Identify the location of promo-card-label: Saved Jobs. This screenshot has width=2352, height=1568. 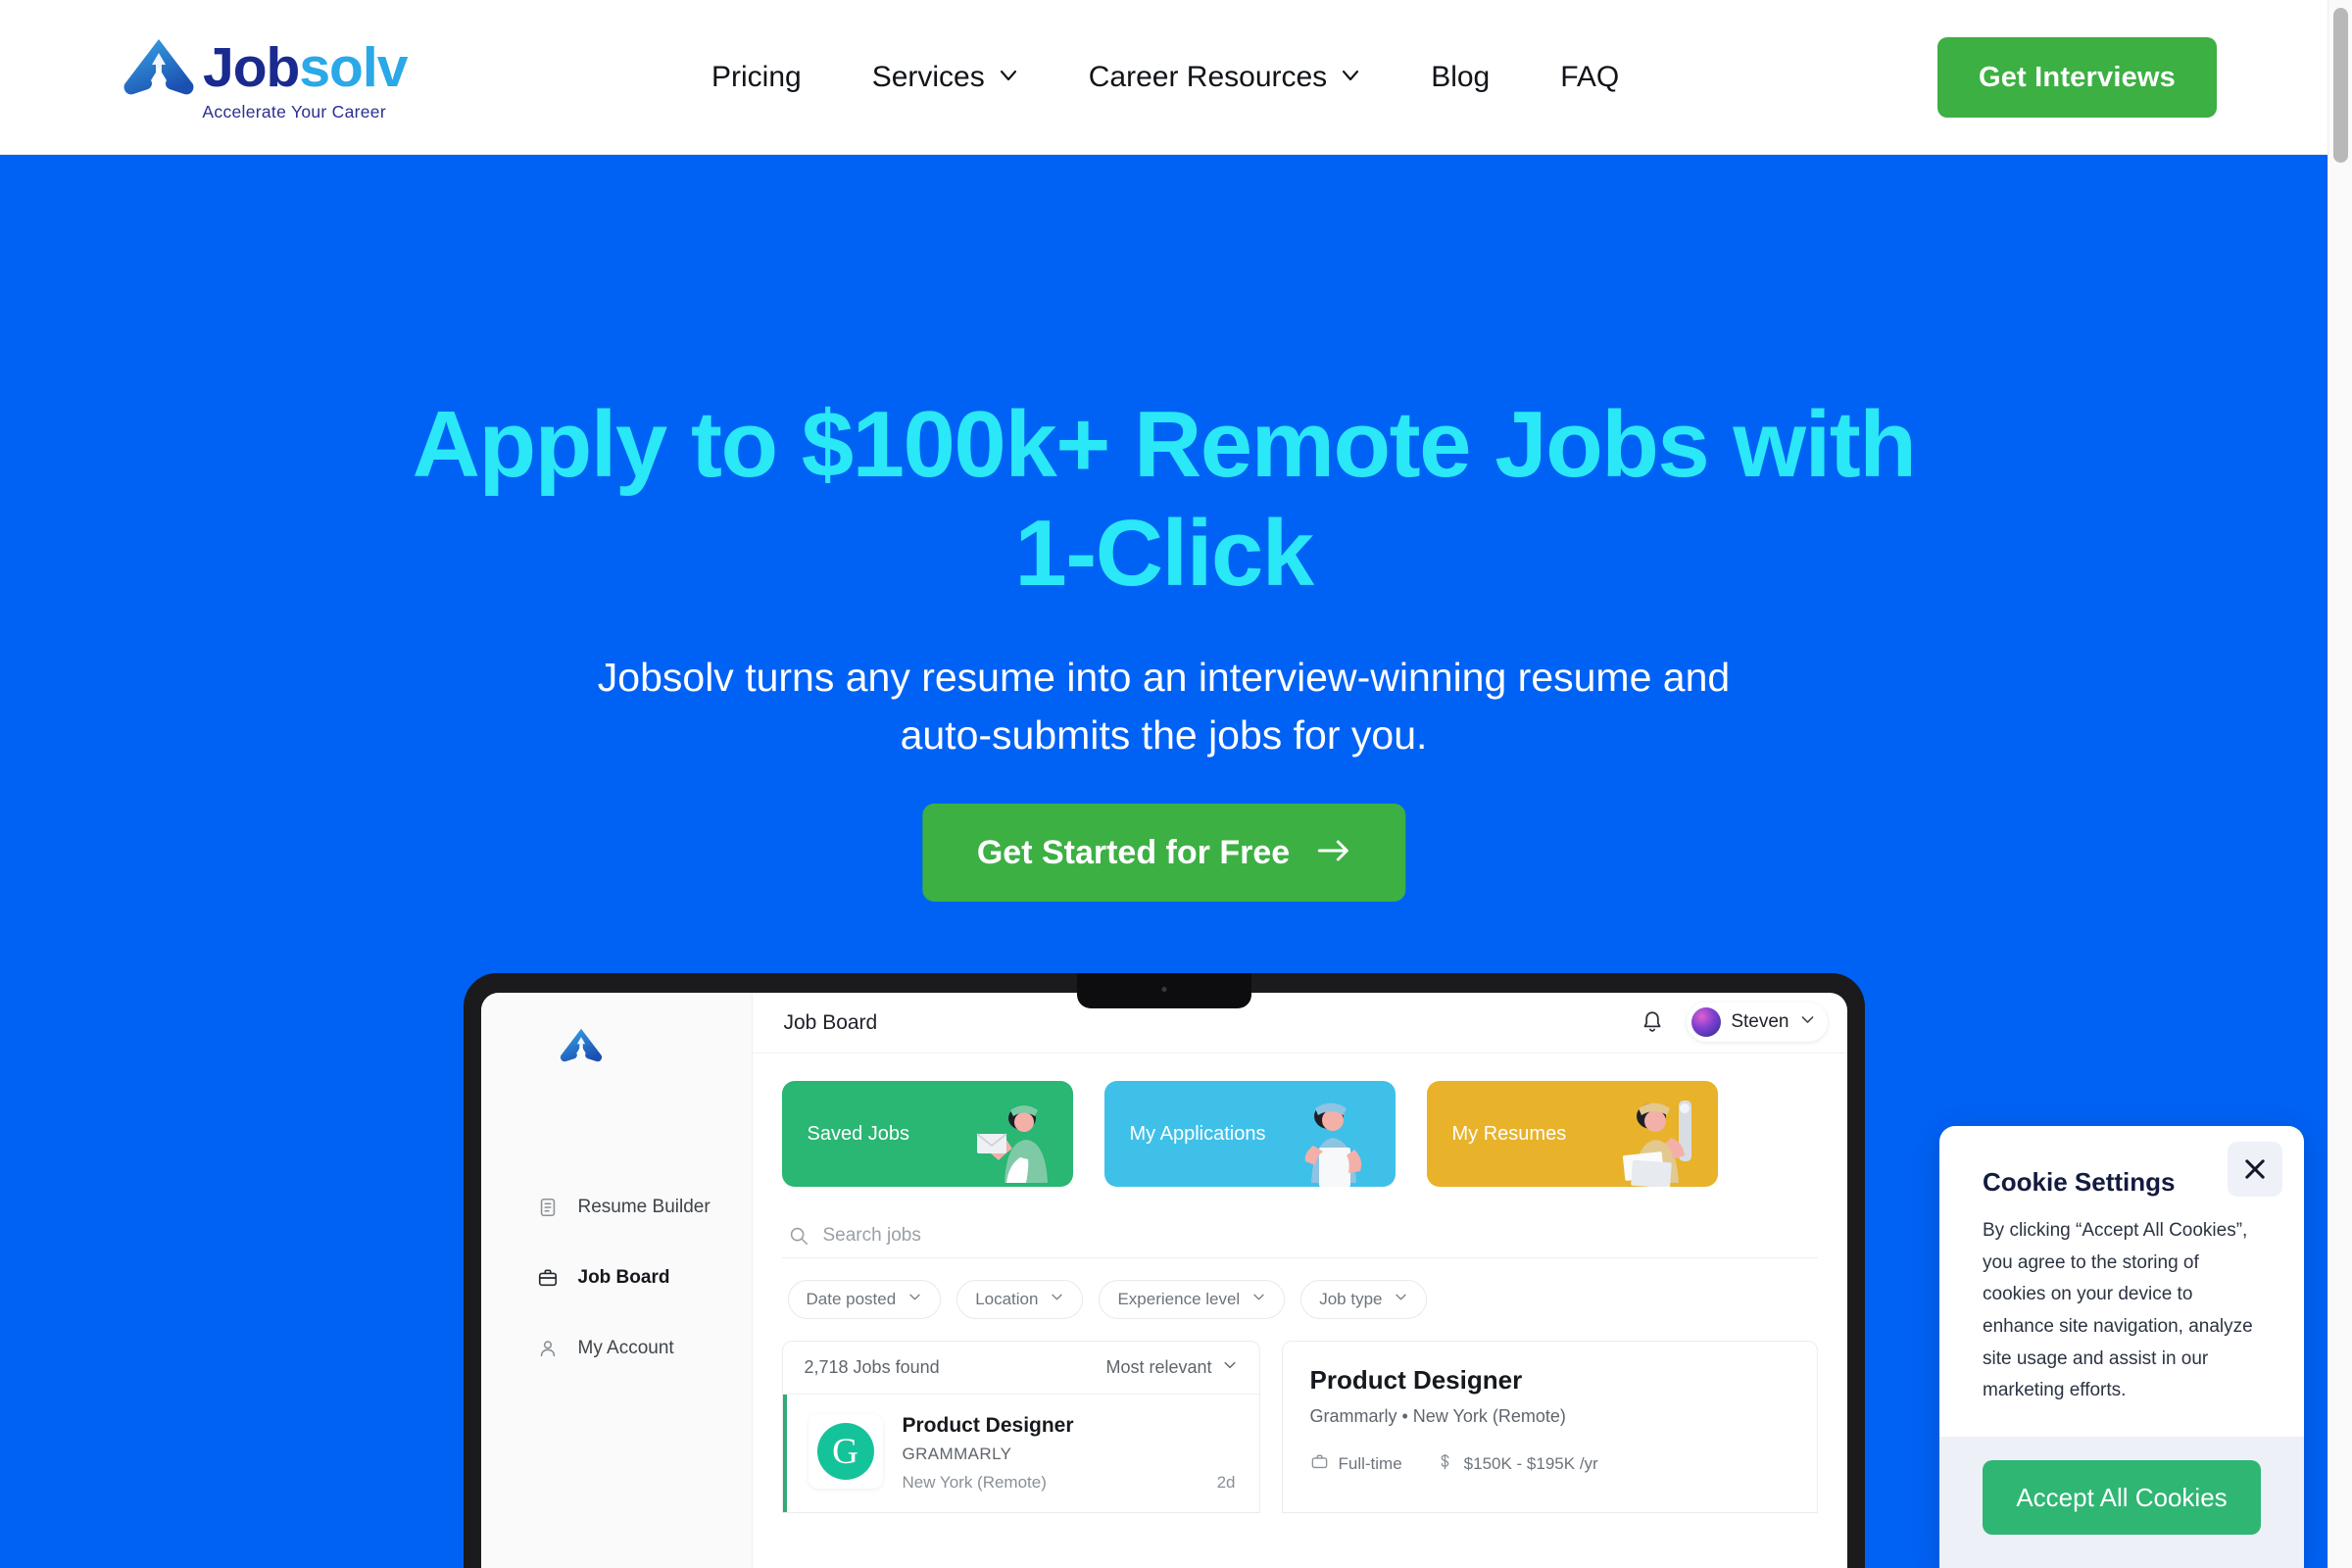
(858, 1133).